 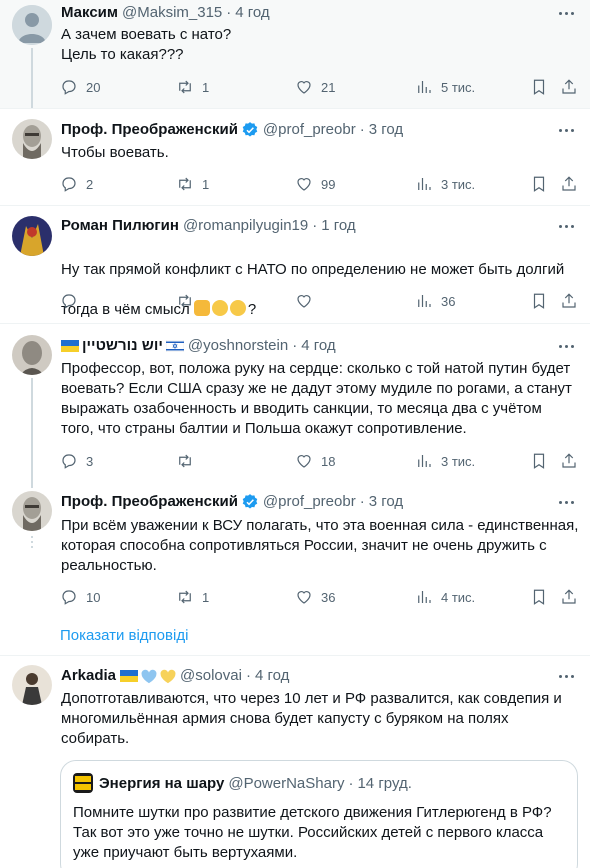 What do you see at coordinates (338, 226) in the screenshot?
I see `timestamp: 1 год` at bounding box center [338, 226].